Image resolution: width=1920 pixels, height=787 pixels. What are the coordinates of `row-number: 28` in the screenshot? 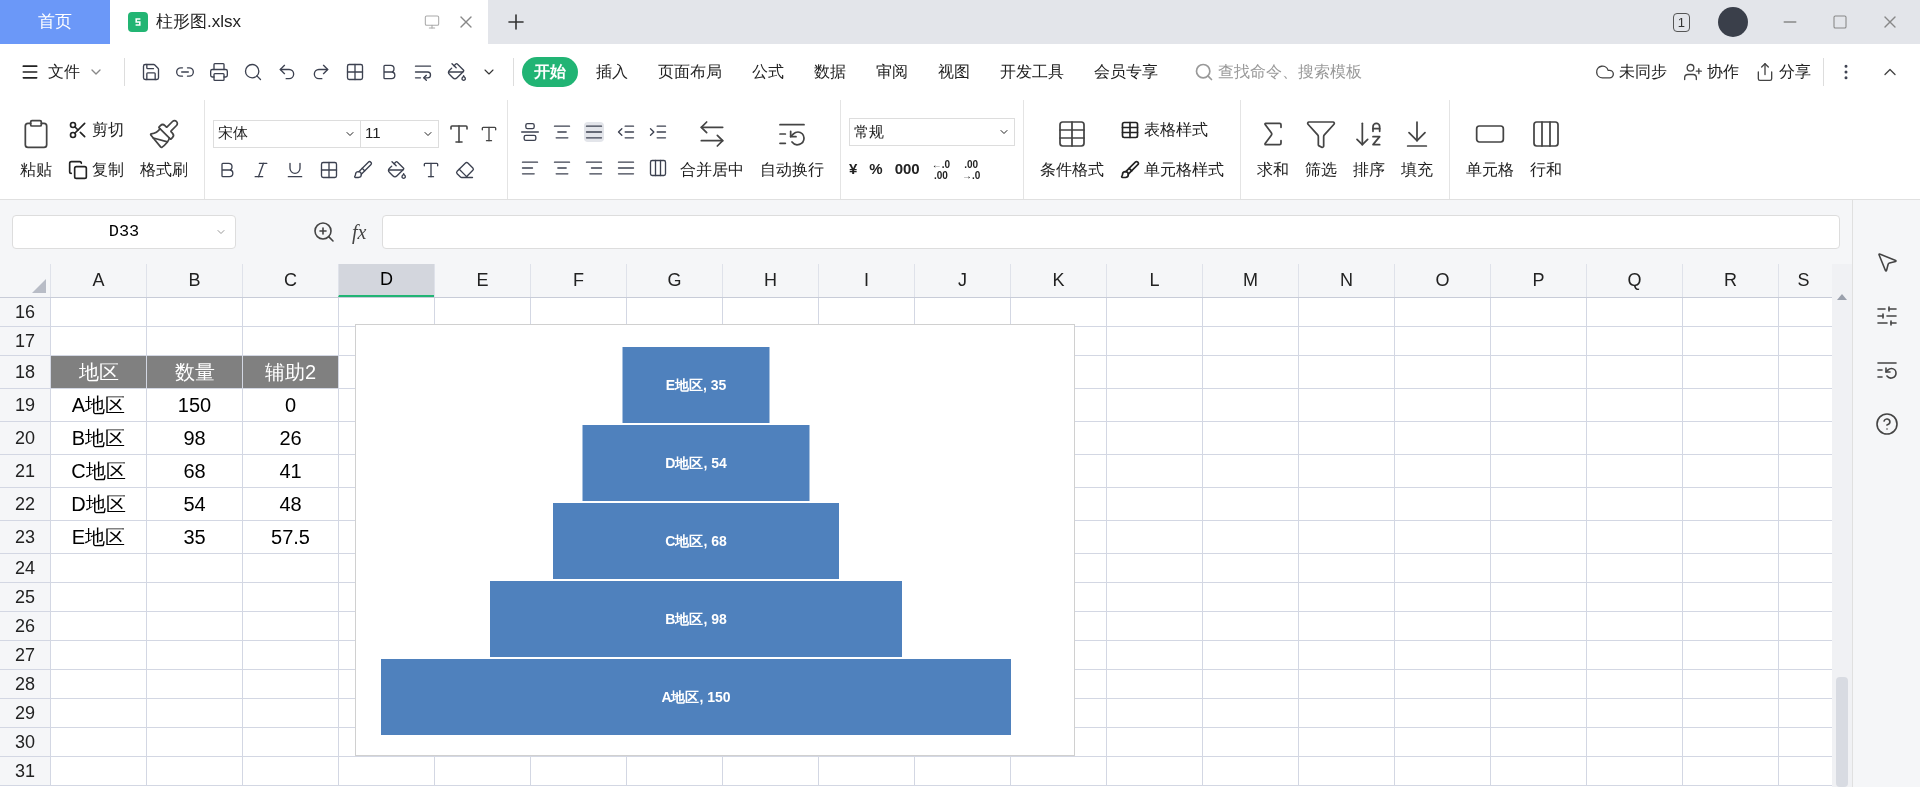 It's located at (25, 684).